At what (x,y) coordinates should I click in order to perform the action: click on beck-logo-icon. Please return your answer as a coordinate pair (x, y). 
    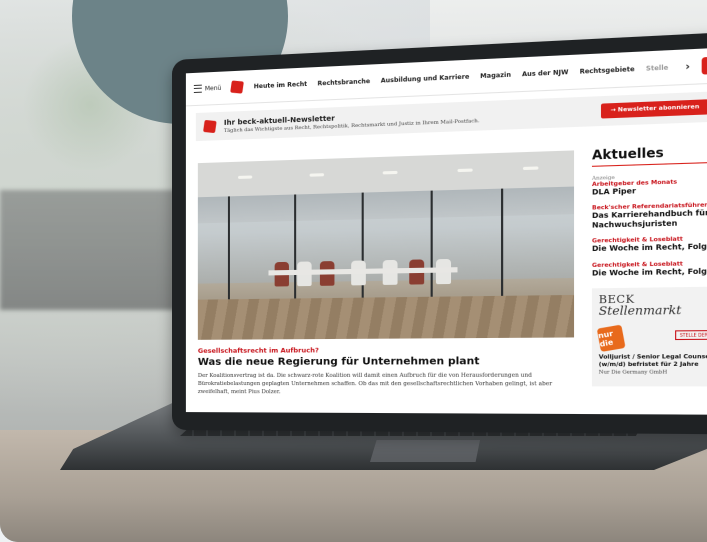
    Looking at the image, I should click on (238, 86).